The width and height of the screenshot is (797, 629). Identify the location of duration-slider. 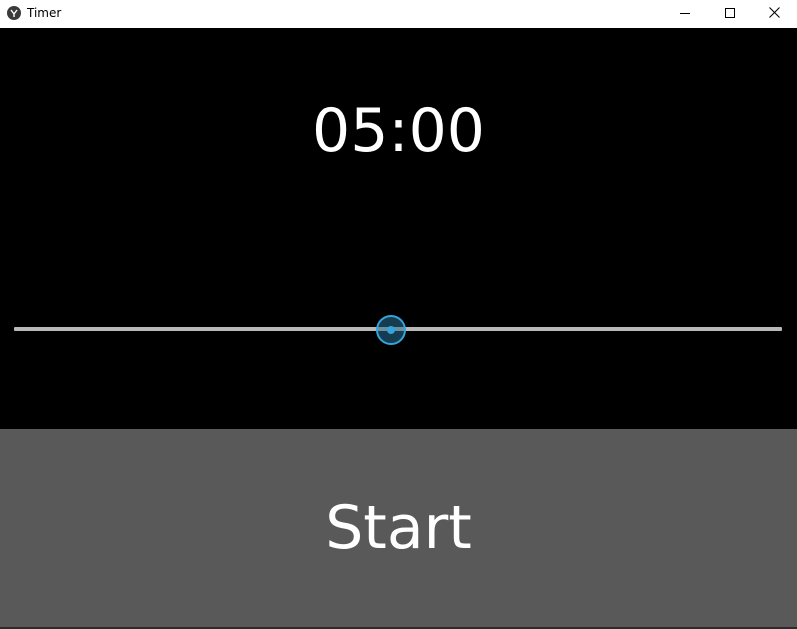
(398, 329).